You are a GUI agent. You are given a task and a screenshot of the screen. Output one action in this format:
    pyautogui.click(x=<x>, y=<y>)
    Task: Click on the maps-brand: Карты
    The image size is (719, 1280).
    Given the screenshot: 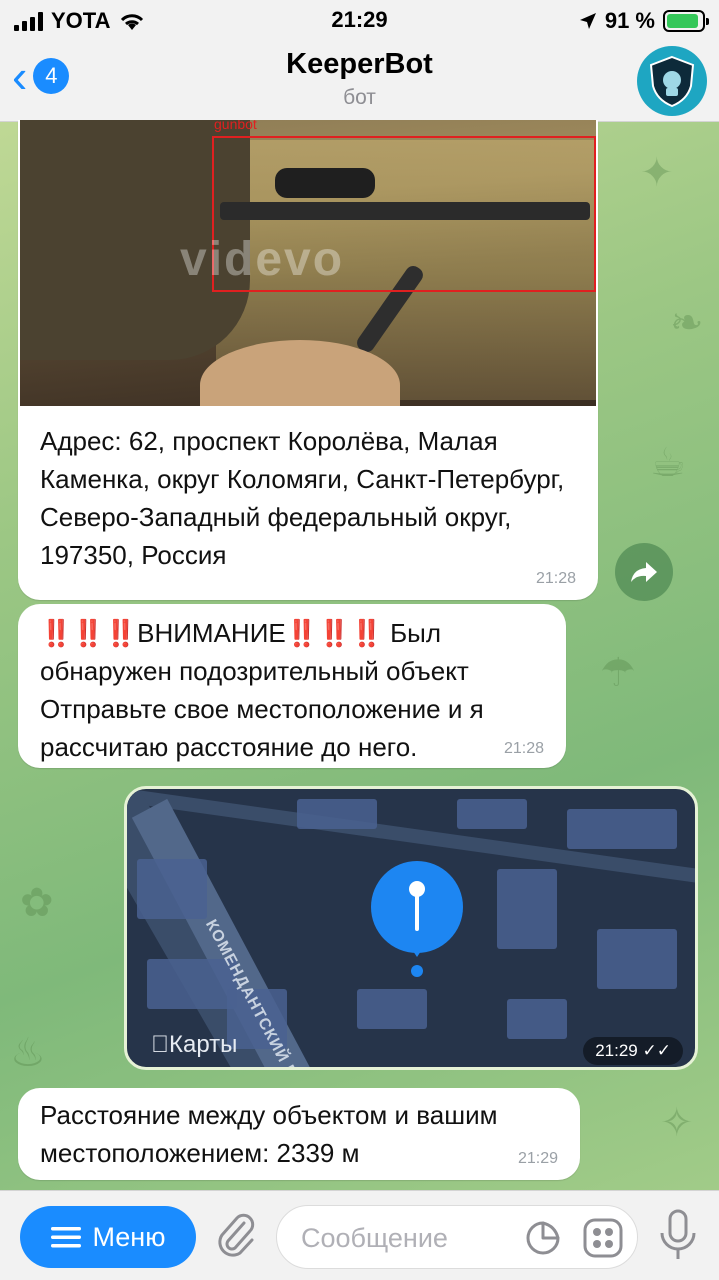 What is the action you would take?
    pyautogui.click(x=194, y=1045)
    